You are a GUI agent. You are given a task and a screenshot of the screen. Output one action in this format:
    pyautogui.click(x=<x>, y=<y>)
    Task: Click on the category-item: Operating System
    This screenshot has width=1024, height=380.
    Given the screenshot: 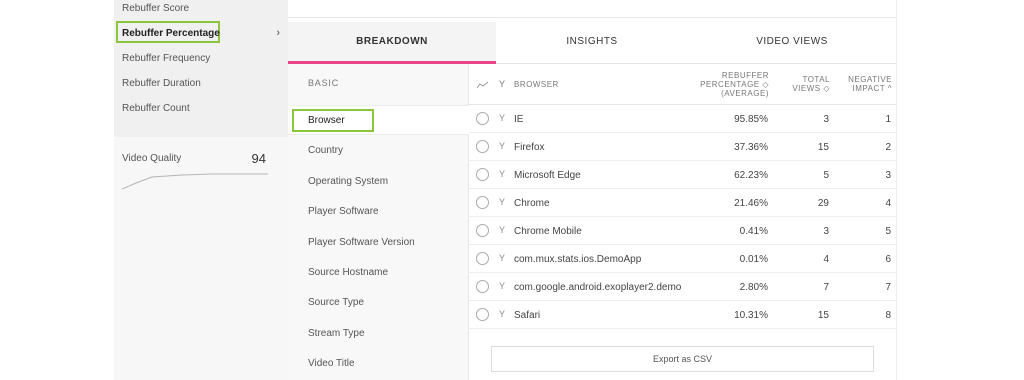 What is the action you would take?
    pyautogui.click(x=348, y=181)
    